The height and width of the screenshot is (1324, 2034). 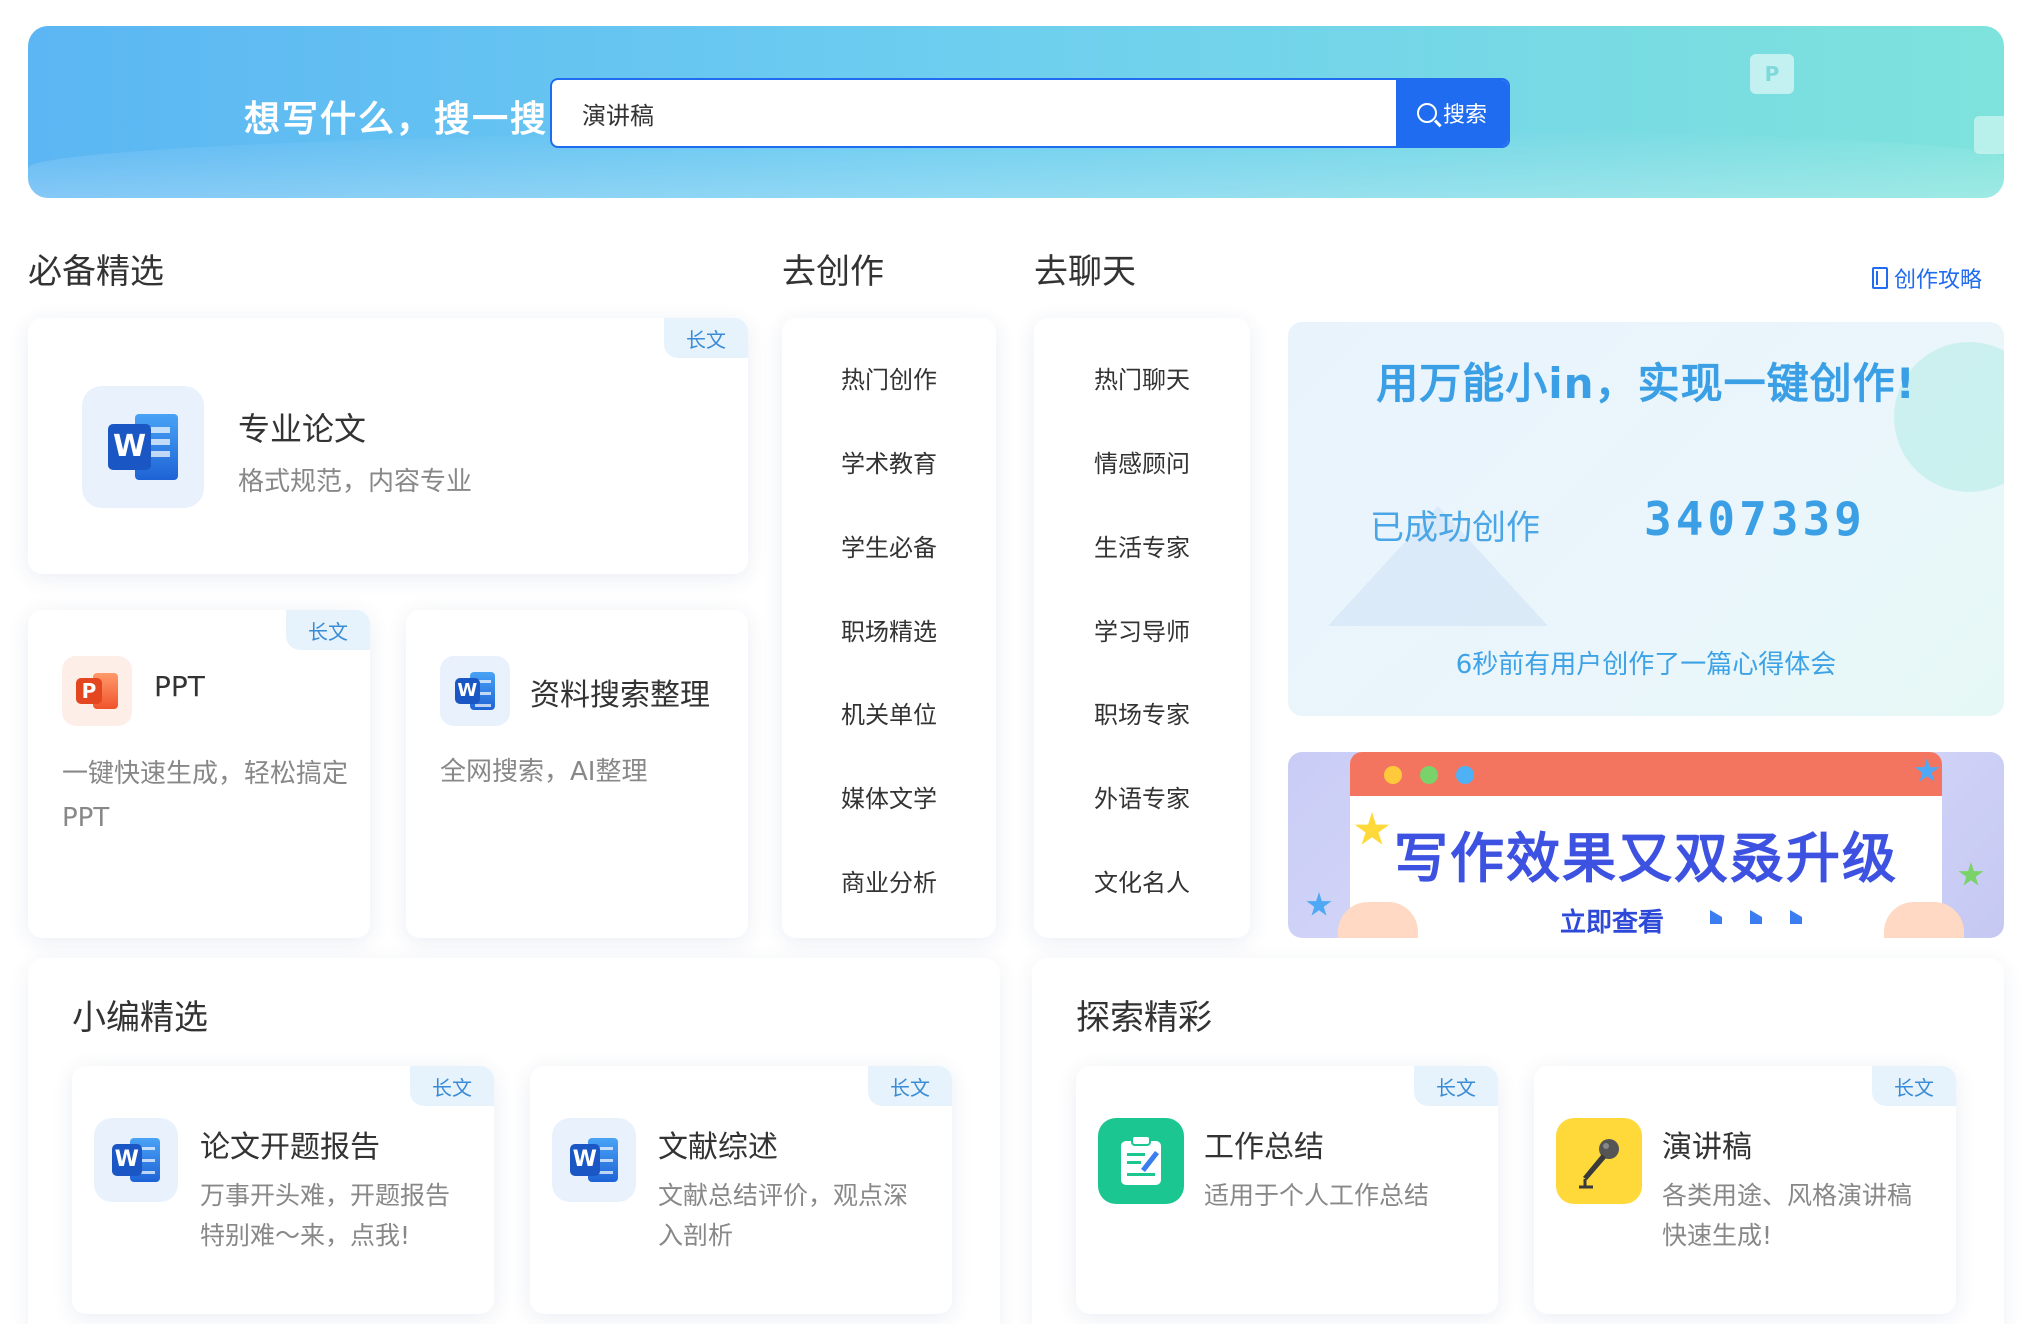 I want to click on card-desc: 全网搜索，AI整理, so click(x=544, y=772).